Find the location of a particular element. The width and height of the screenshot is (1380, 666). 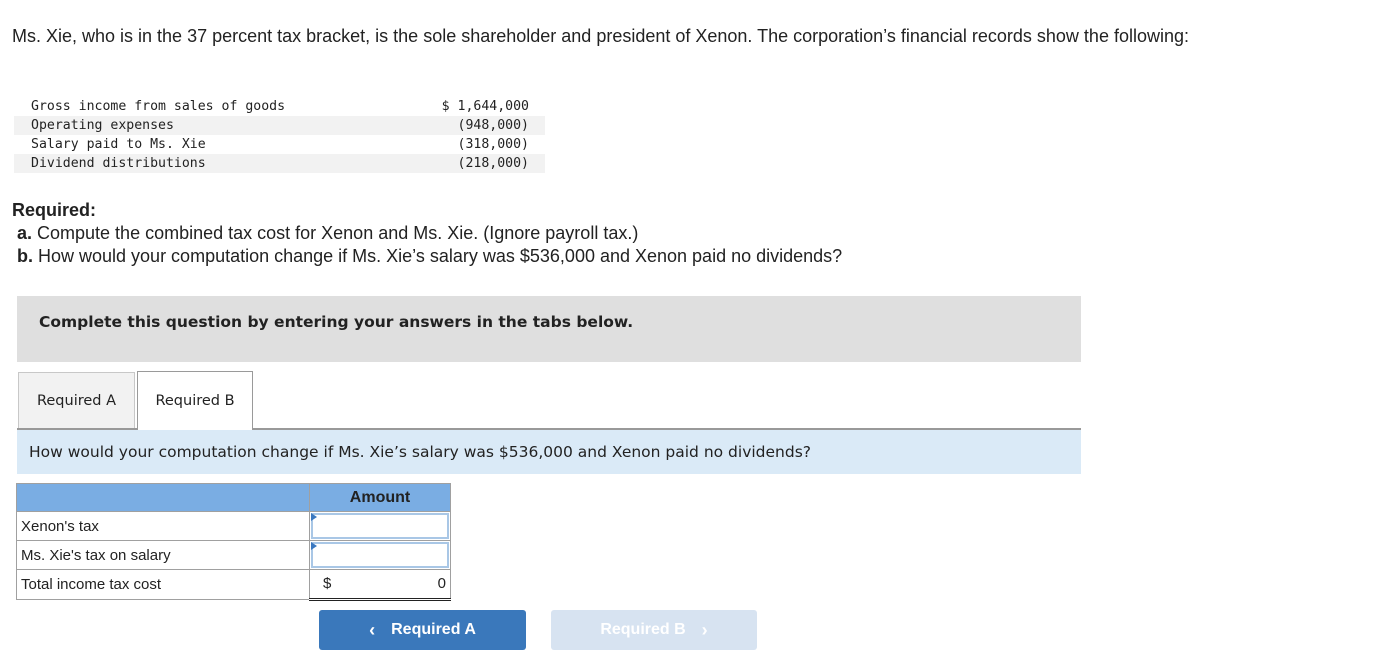

financial-label: Operating expenses is located at coordinates (218, 125).